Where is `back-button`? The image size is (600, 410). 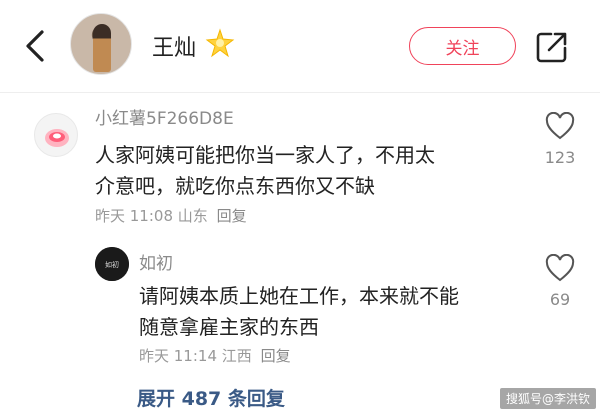
back-button is located at coordinates (37, 46).